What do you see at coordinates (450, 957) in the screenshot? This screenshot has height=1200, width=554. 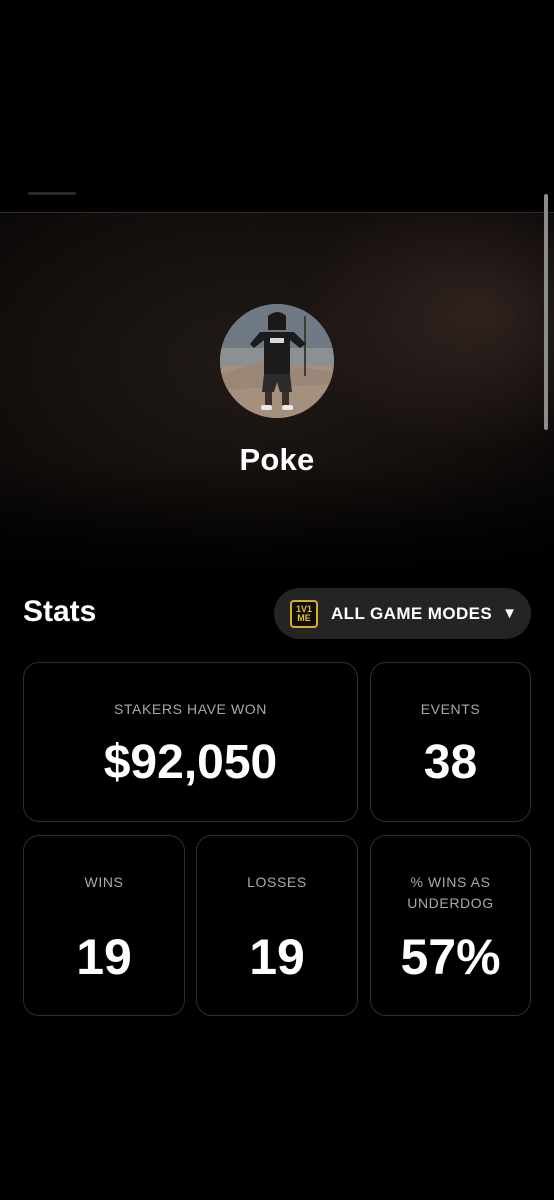 I see `stat-value: 57%` at bounding box center [450, 957].